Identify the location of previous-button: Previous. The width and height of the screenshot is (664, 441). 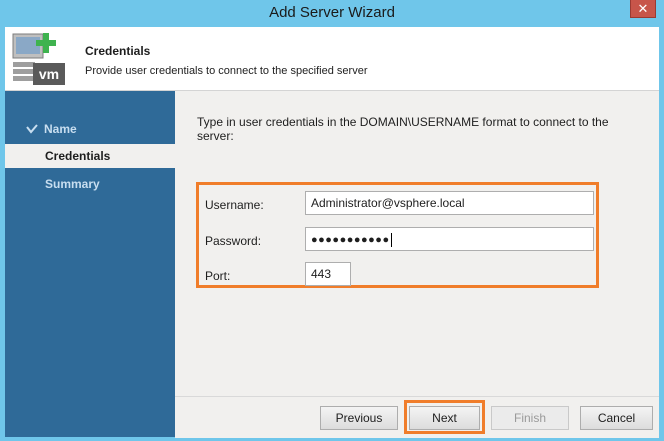
(359, 418).